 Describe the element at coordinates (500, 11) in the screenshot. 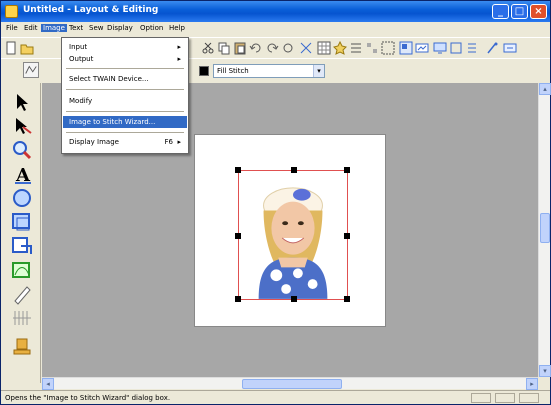

I see `minimize-button: _` at that location.